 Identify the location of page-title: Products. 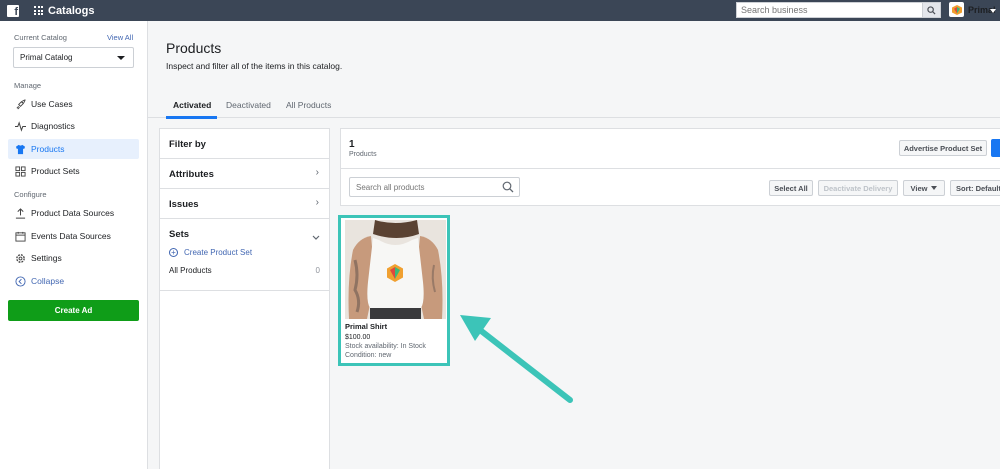
(194, 48).